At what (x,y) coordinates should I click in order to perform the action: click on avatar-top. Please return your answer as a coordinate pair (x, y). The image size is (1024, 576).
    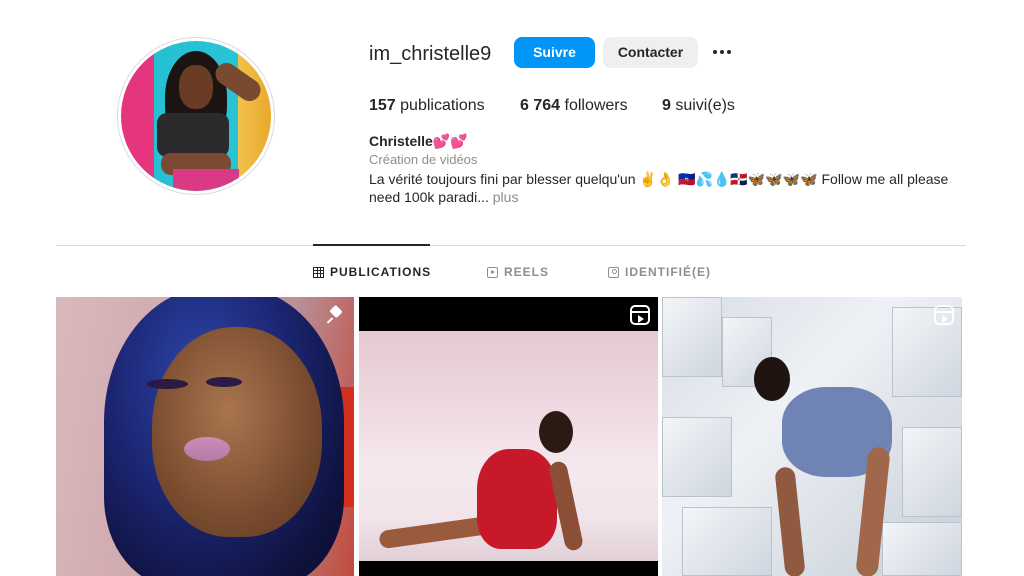
    Looking at the image, I should click on (193, 135).